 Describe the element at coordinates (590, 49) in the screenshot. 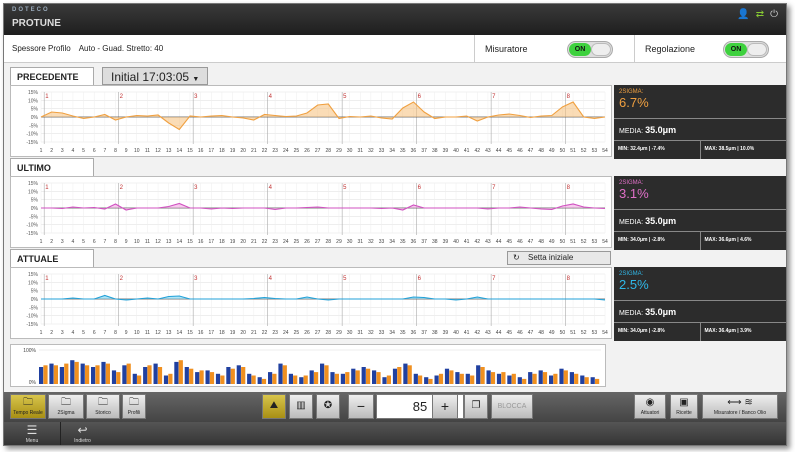

I see `misuratore-toggle: ON` at that location.